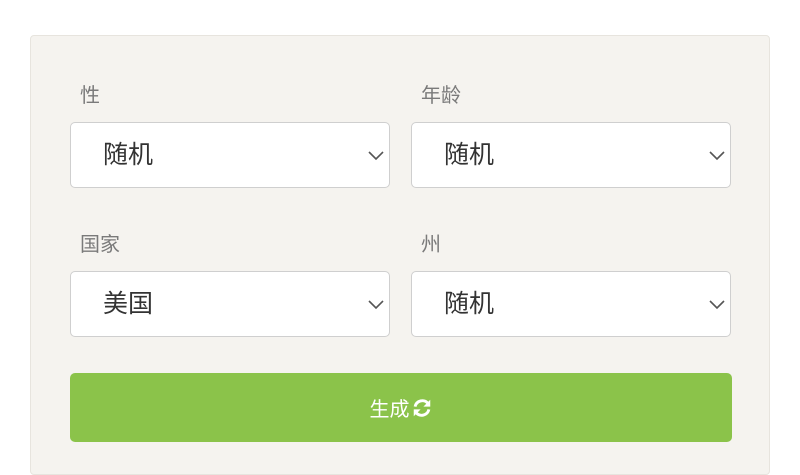  Describe the element at coordinates (128, 303) in the screenshot. I see `country-select-value: 美国` at that location.